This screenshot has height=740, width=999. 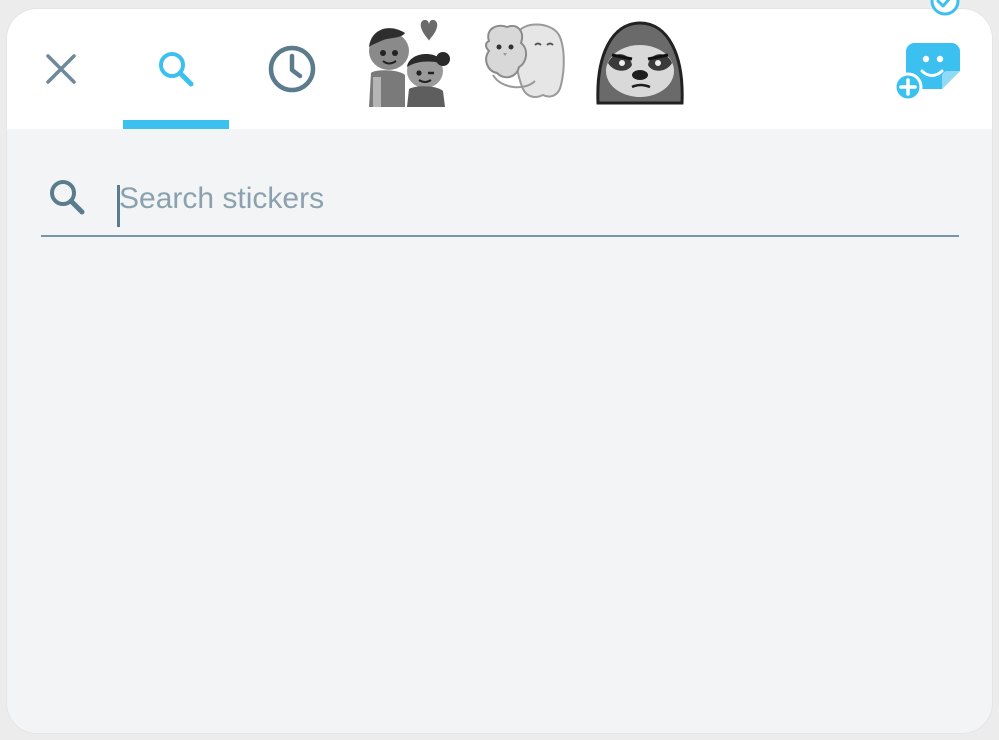 I want to click on sticker-pack-couple, so click(x=407, y=61).